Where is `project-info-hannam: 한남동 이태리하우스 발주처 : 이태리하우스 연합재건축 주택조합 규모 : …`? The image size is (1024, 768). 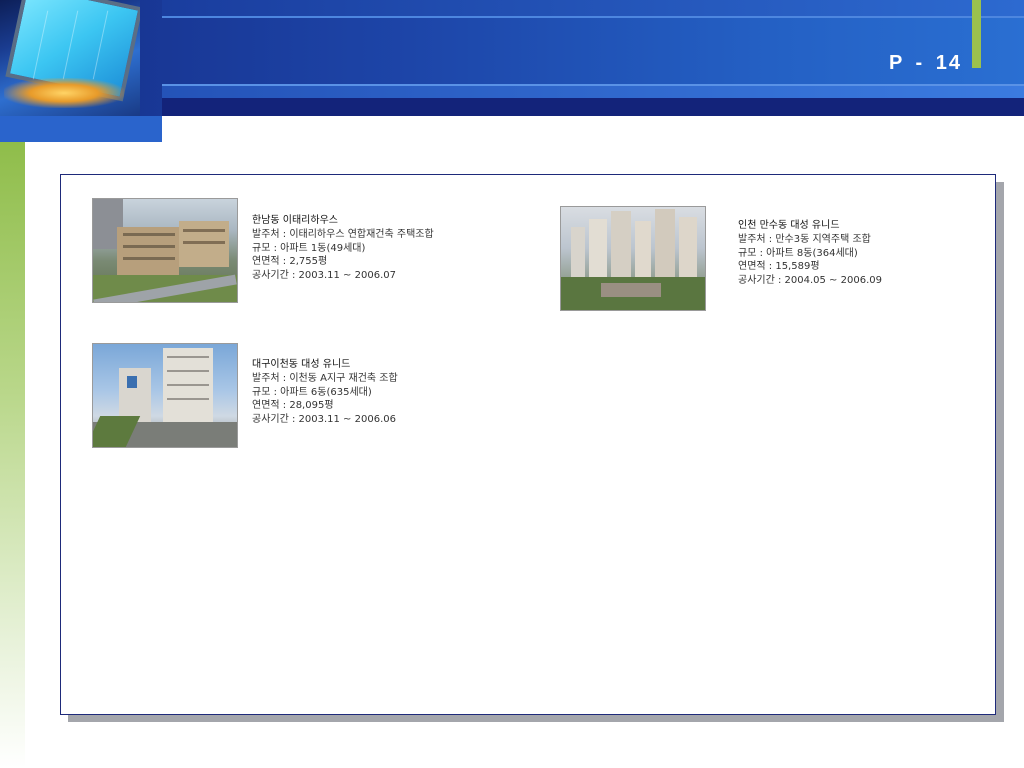
project-info-hannam: 한남동 이태리하우스 발주처 : 이태리하우스 연합재건축 주택조합 규모 : … is located at coordinates (343, 248).